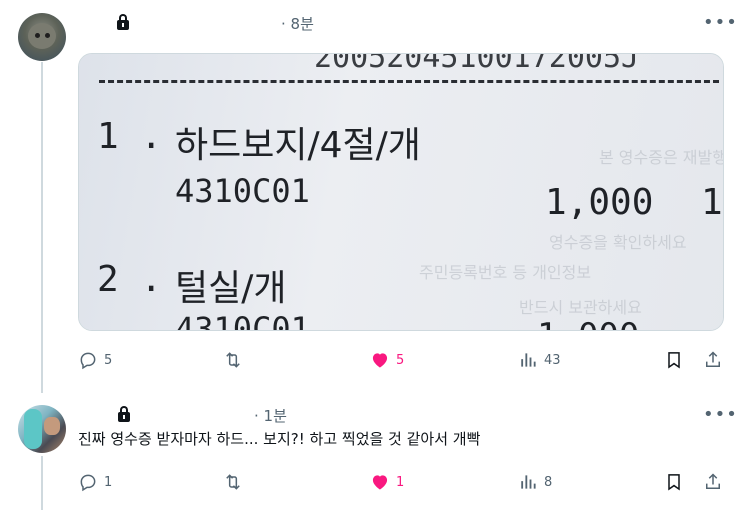 The width and height of the screenshot is (745, 510). Describe the element at coordinates (552, 360) in the screenshot. I see `view-count: 43` at that location.